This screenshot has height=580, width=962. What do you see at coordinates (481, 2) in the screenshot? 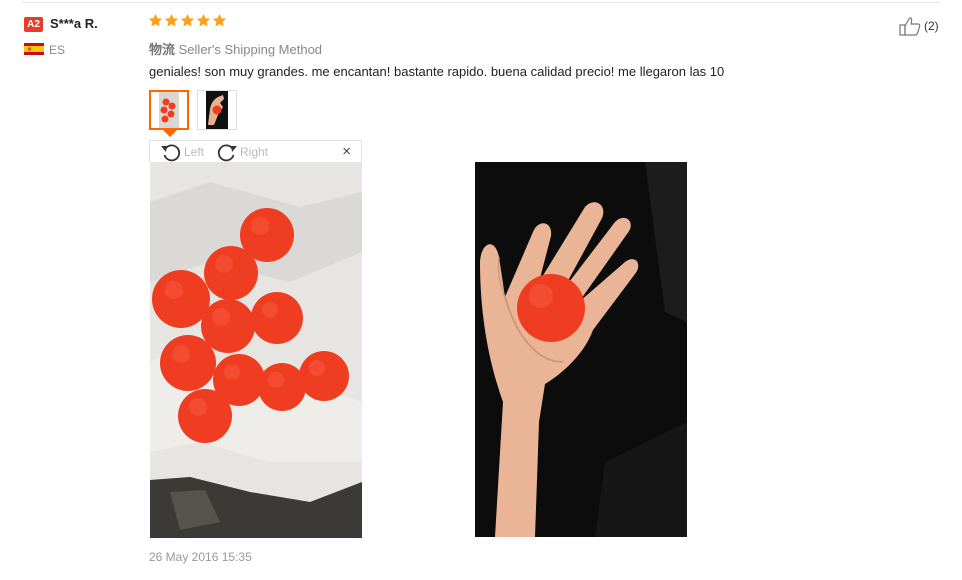
I see `divider` at bounding box center [481, 2].